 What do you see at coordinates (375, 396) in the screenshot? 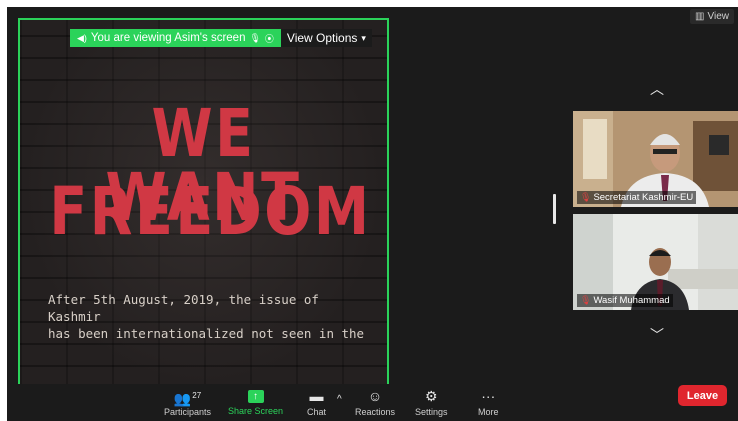
I see `reactions-icon: ☺` at bounding box center [375, 396].